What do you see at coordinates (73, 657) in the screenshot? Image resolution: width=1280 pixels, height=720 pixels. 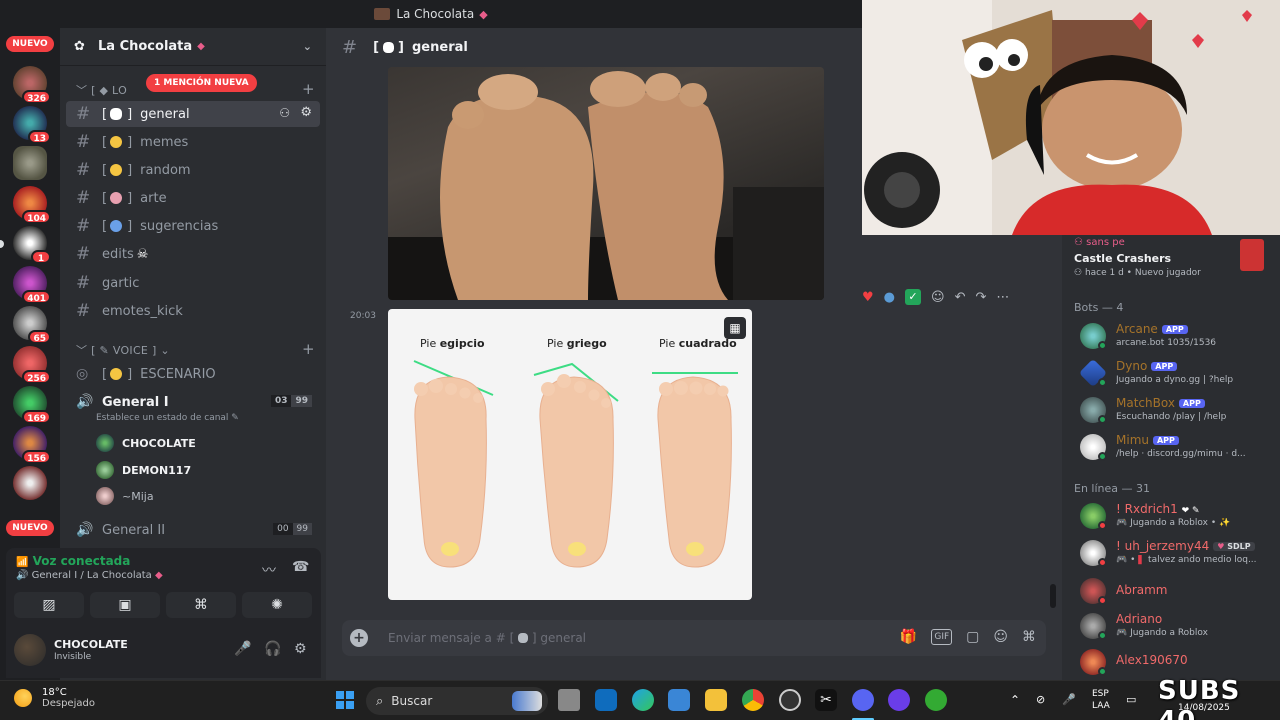 I see `user-status: Invisible` at bounding box center [73, 657].